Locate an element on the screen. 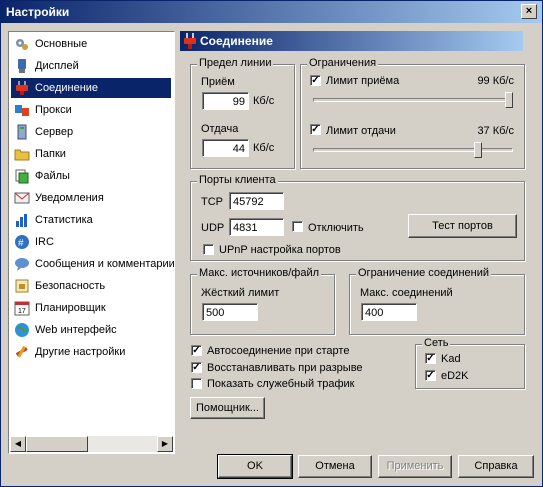 Image resolution: width=543 pixels, height=487 pixels. line-limit-title: Предел линии is located at coordinates (235, 63).